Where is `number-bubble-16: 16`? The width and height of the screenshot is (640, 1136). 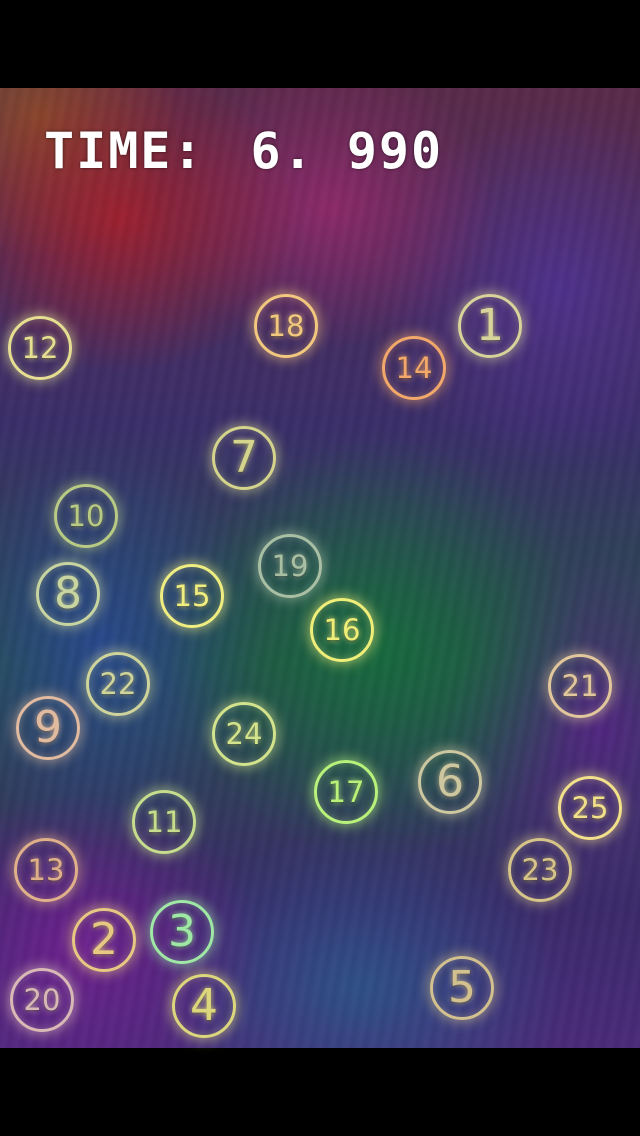 number-bubble-16: 16 is located at coordinates (342, 630).